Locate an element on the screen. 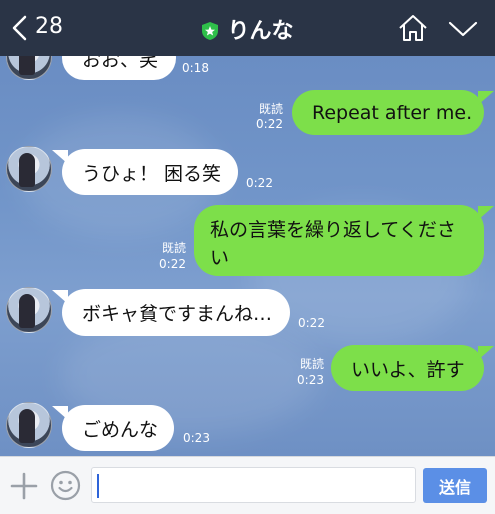 The width and height of the screenshot is (495, 514). message-bubble-outgoing: いいよ、許す is located at coordinates (407, 368).